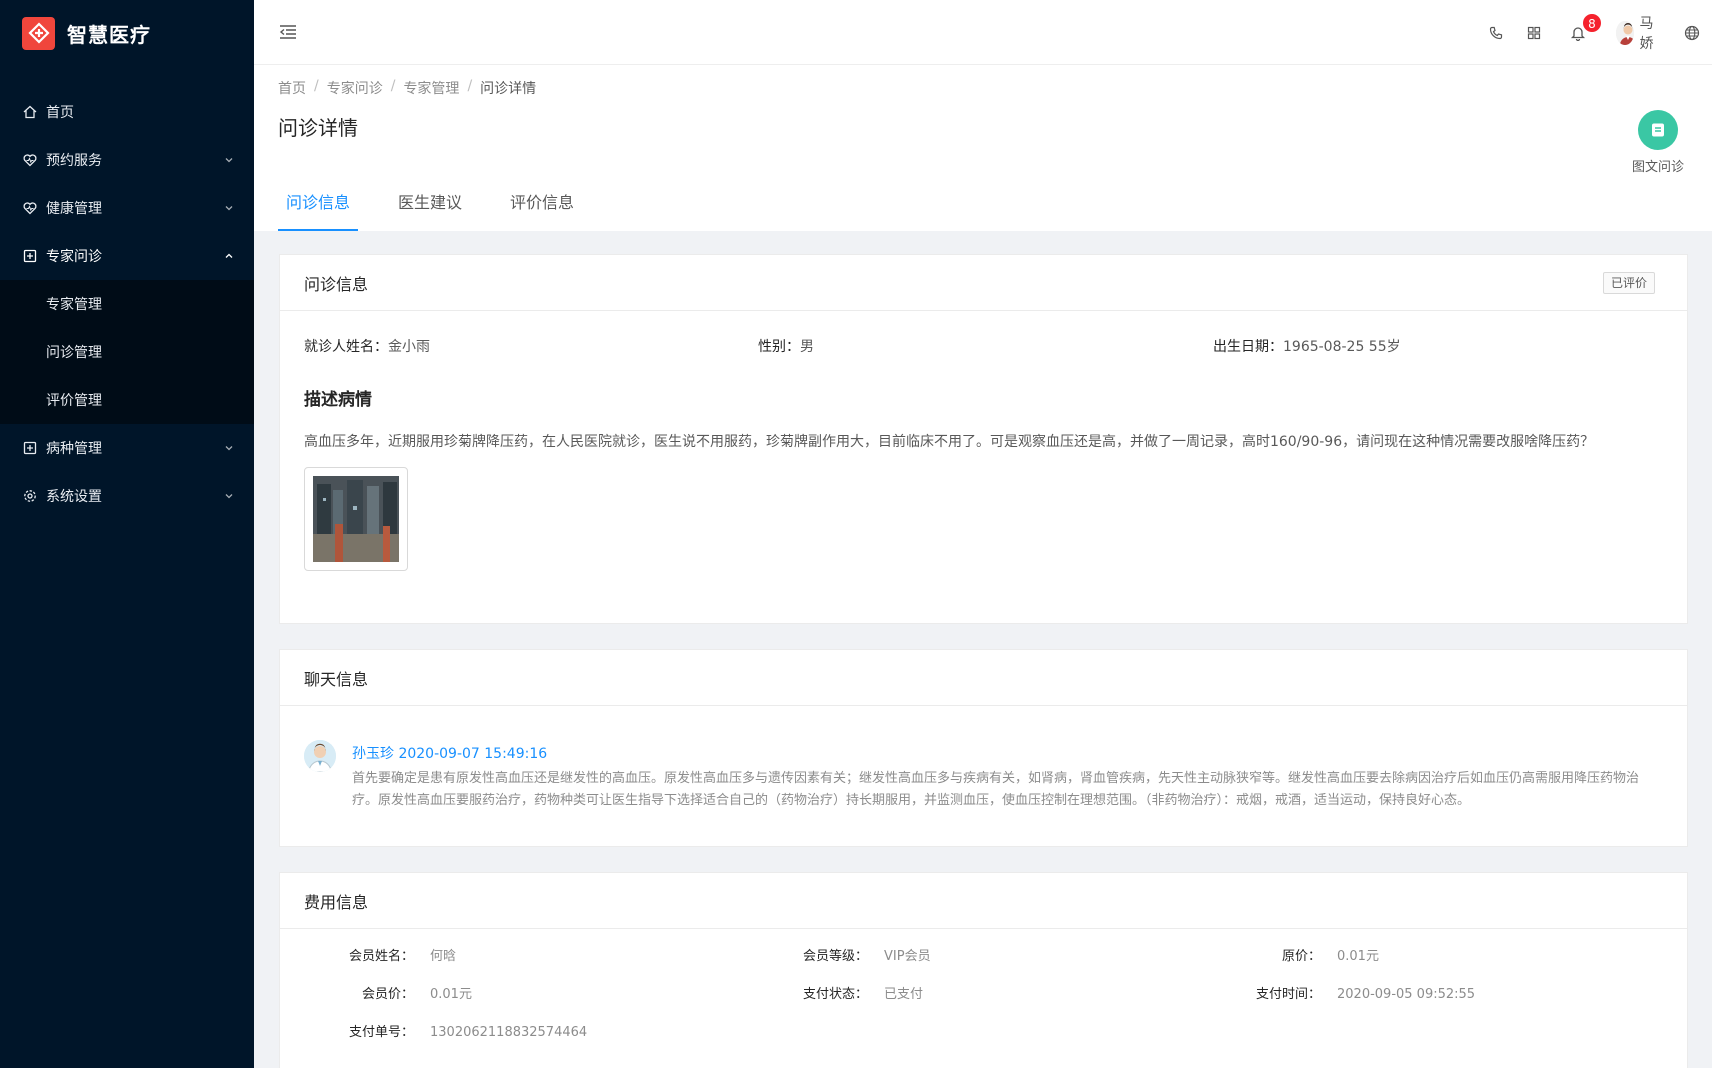 The image size is (1712, 1068). I want to click on gender-value: 男, so click(807, 347).